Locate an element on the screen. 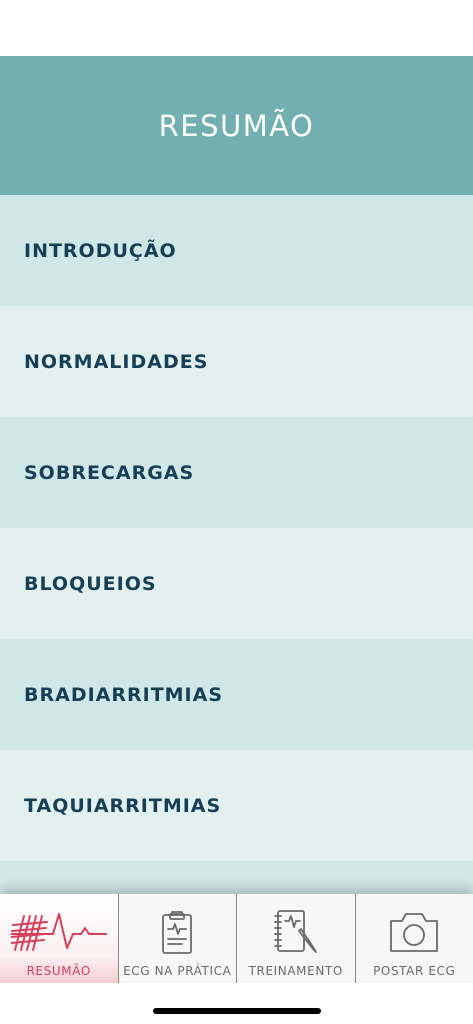 This screenshot has width=473, height=1024. clipboard-ecg-icon is located at coordinates (177, 932).